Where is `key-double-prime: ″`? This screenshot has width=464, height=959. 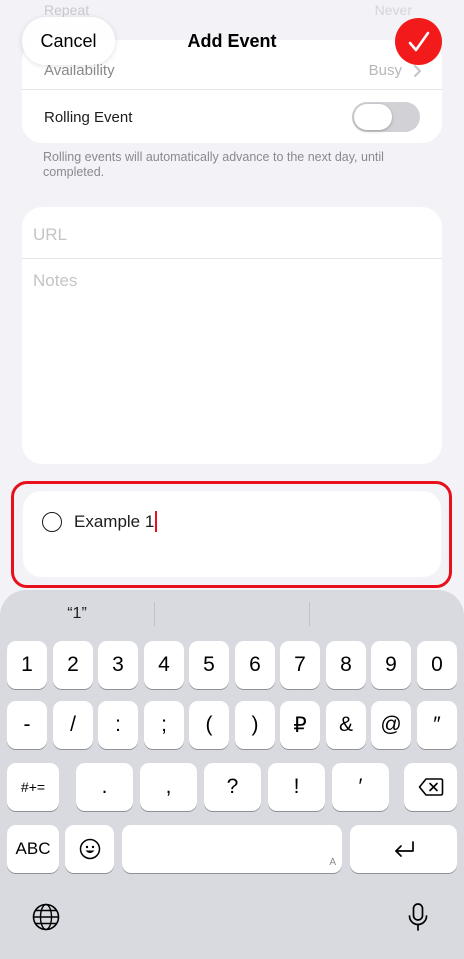 key-double-prime: ″ is located at coordinates (437, 725).